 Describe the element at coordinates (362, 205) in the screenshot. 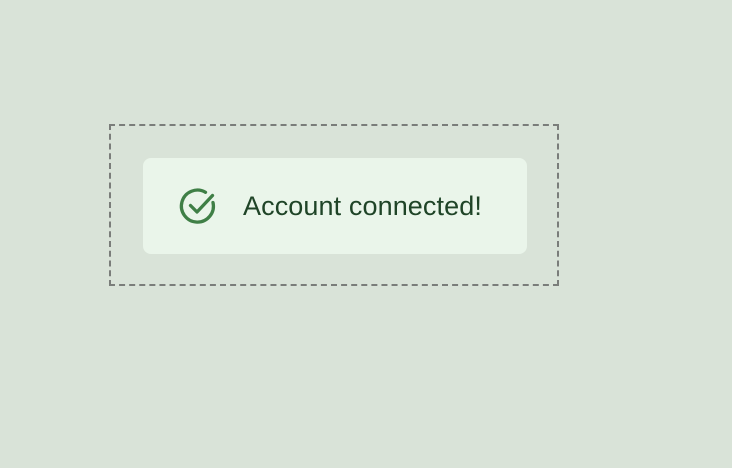

I see `toast-message: Account connected!` at that location.